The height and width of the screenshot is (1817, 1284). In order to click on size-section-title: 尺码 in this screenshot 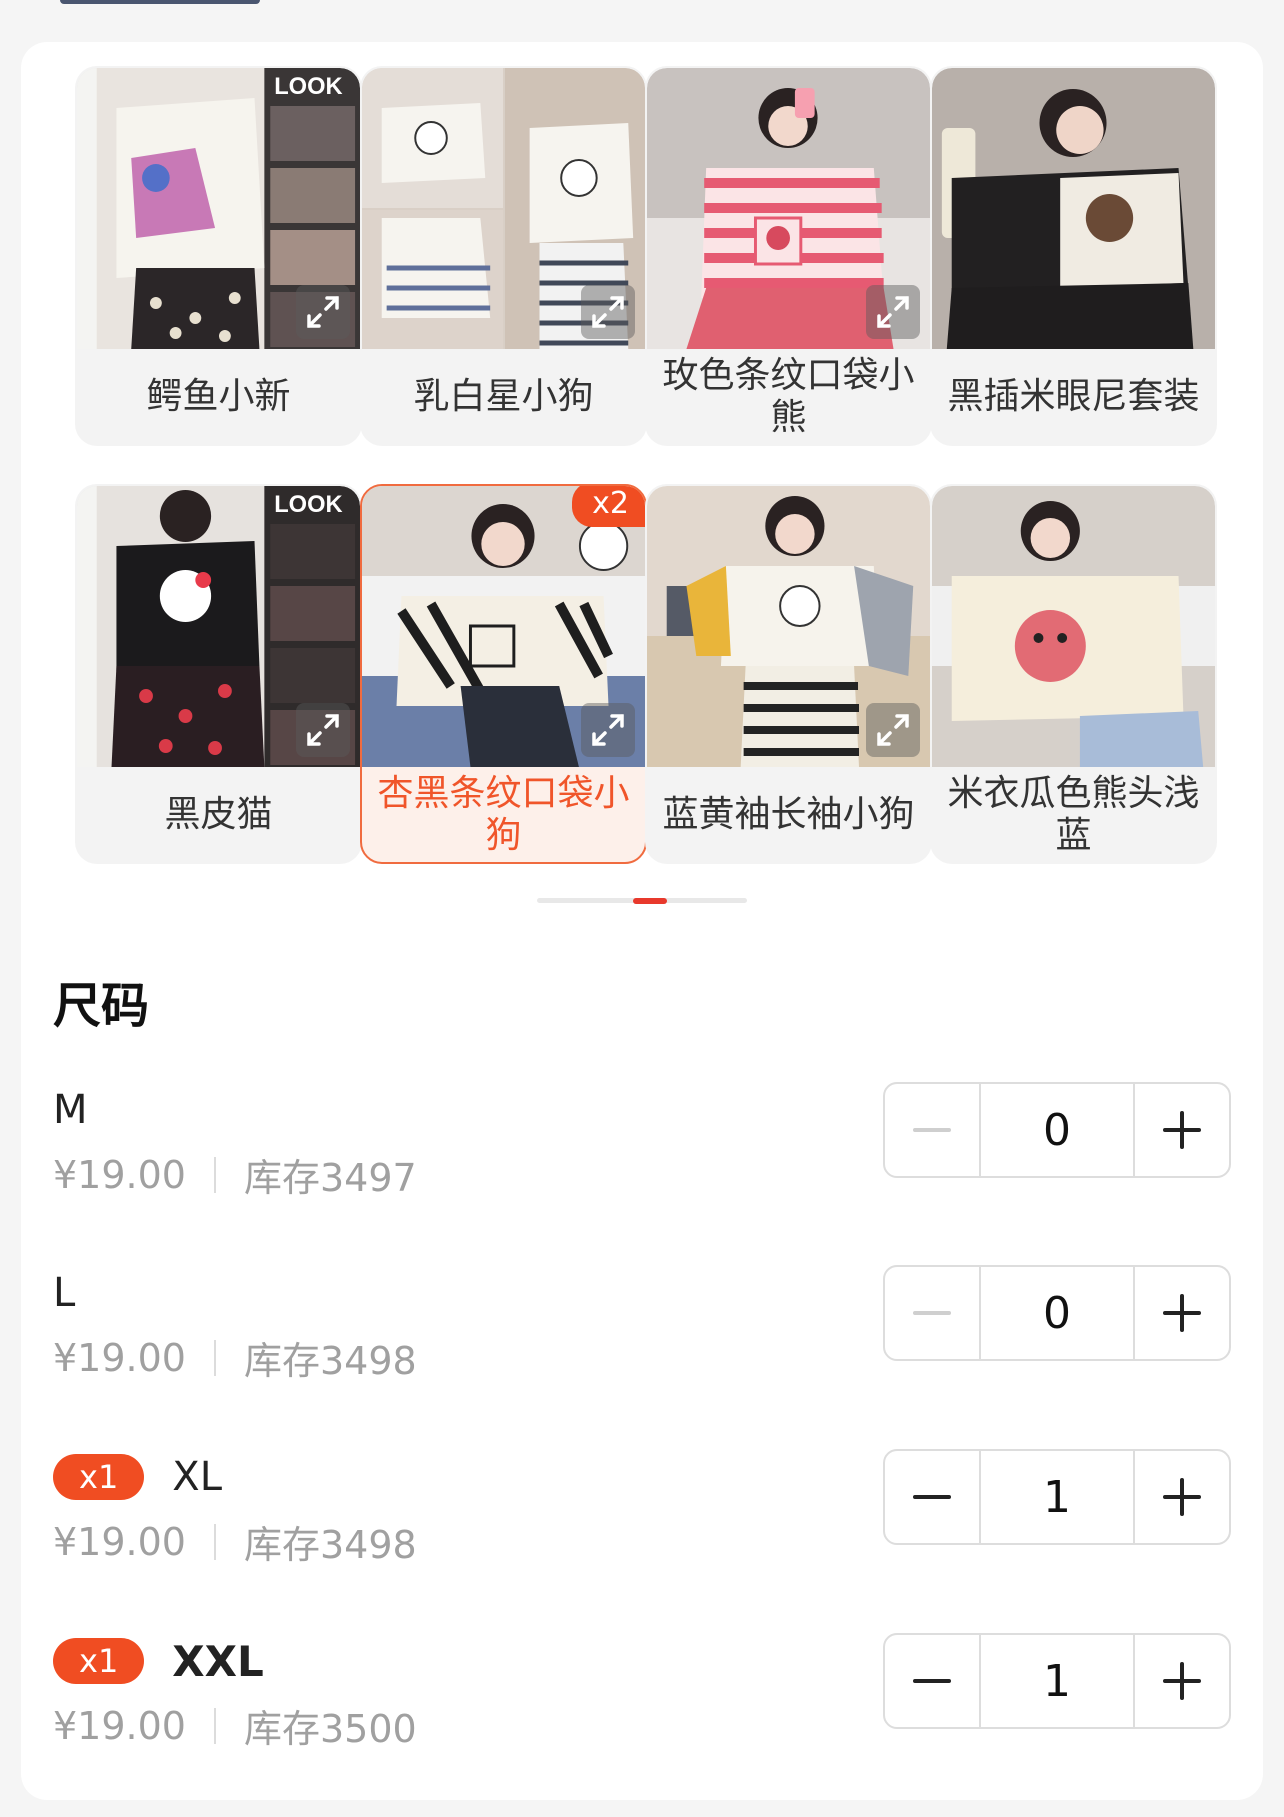, I will do `click(101, 1006)`.